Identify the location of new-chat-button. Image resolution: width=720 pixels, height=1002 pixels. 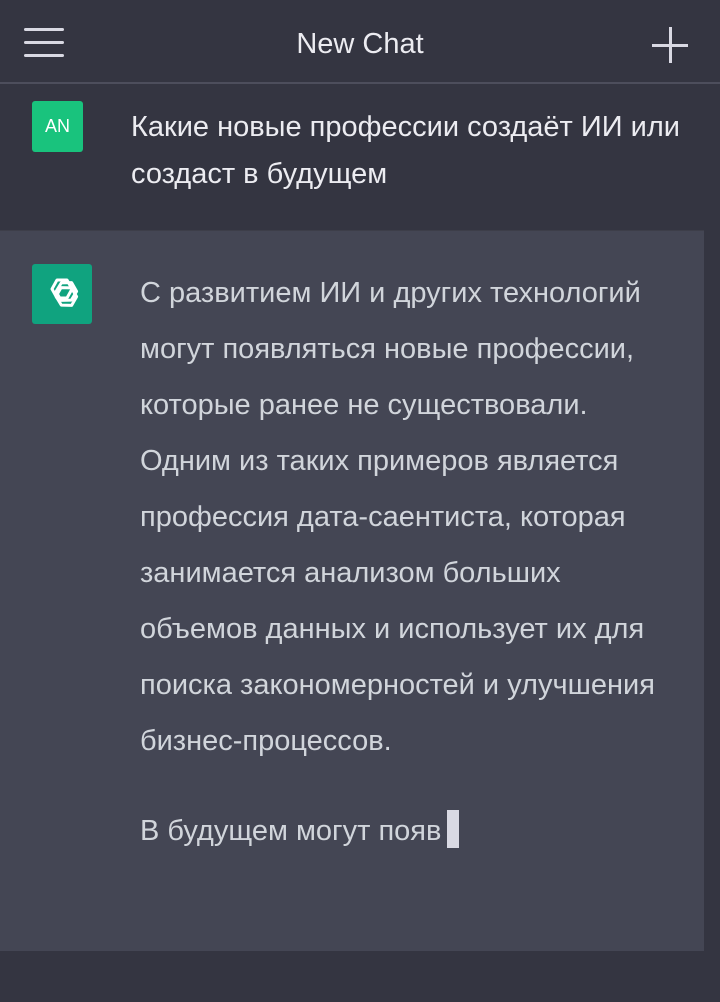
(671, 45).